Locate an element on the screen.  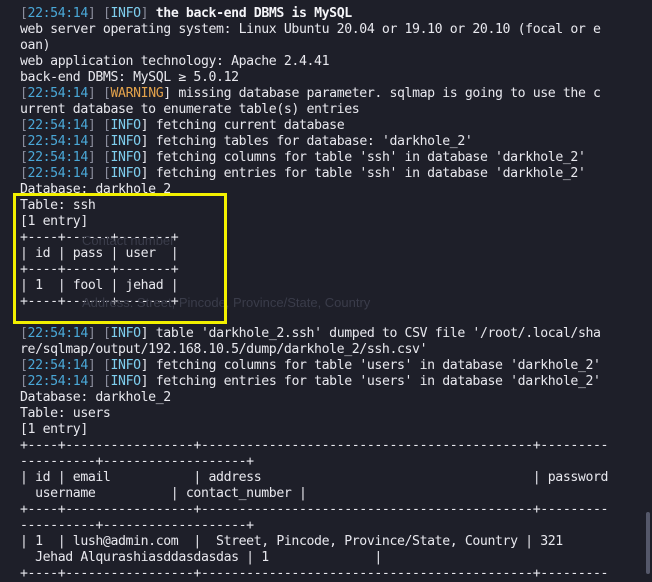
terminal-line: back-end DBMS: MySQL ≥ 5.0.12 is located at coordinates (129, 78).